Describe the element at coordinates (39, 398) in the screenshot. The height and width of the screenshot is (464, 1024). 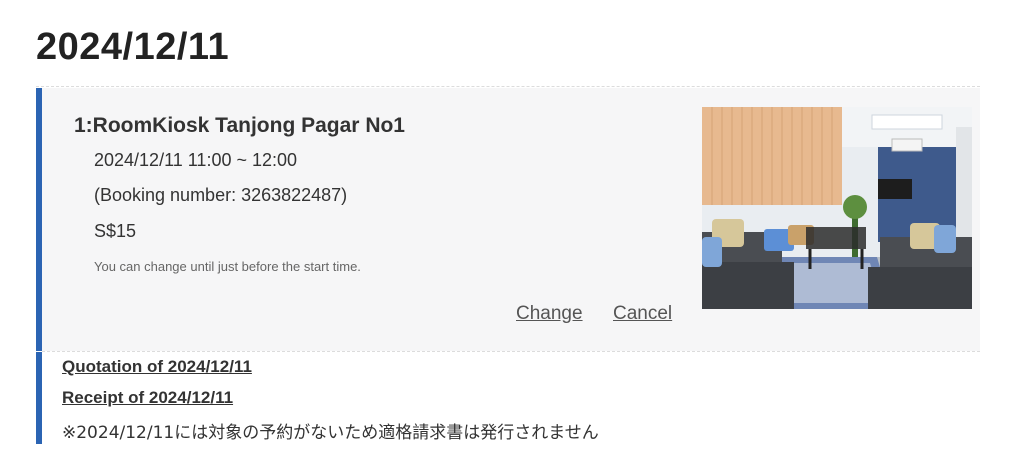
I see `accent-bar` at that location.